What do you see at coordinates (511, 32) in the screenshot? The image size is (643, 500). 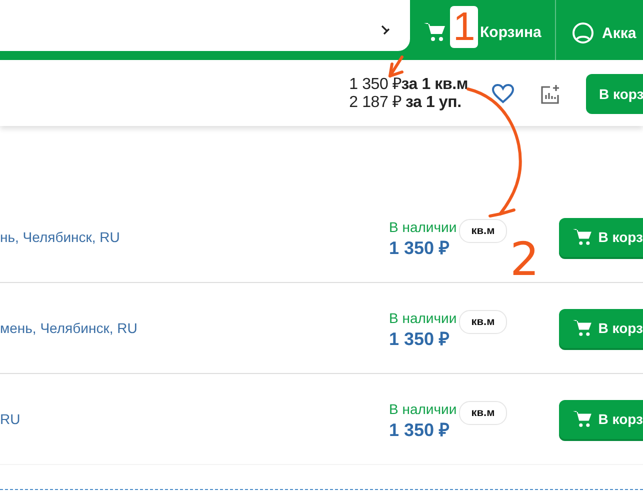 I see `cart-label: Корзина` at bounding box center [511, 32].